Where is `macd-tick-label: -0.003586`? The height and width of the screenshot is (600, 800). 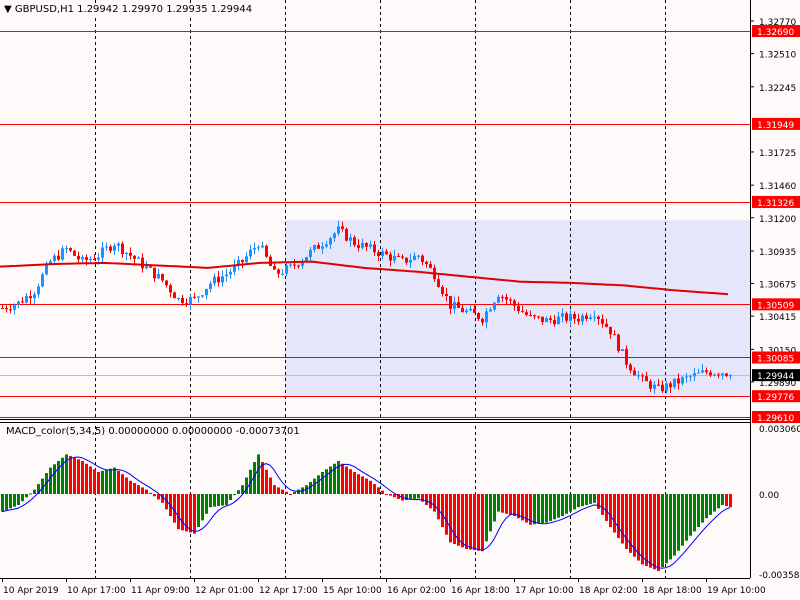
macd-tick-label: -0.003586 is located at coordinates (779, 576).